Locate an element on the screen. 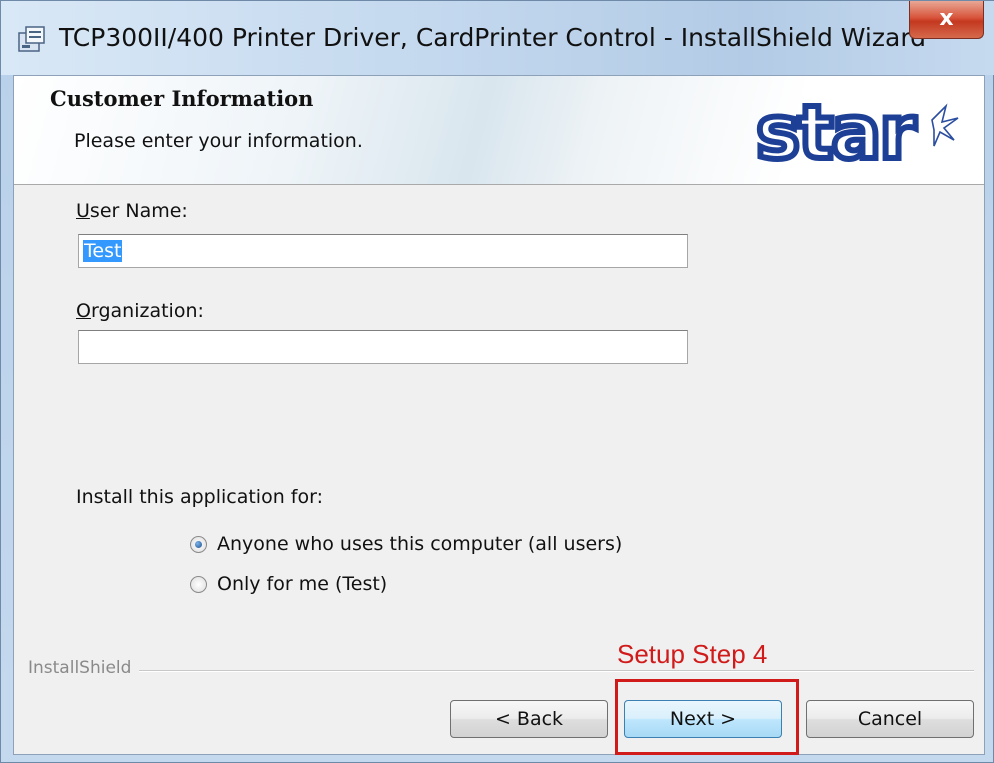 The width and height of the screenshot is (994, 763). radio-button-unchecked is located at coordinates (198, 584).